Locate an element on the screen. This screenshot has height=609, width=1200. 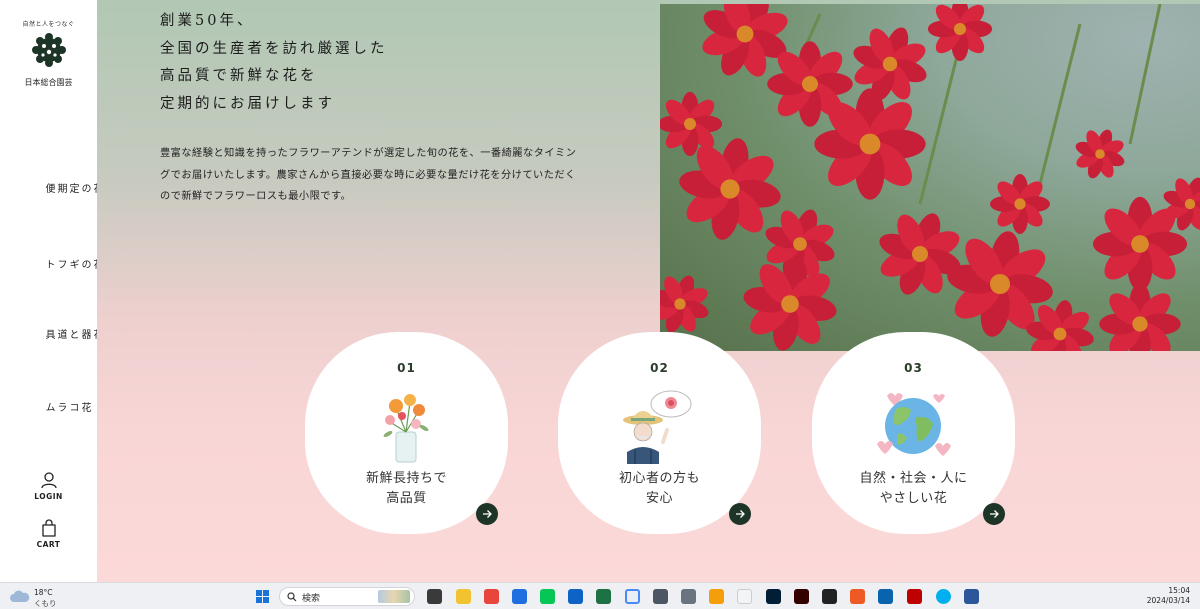
farmer-icon is located at coordinates (657, 427).